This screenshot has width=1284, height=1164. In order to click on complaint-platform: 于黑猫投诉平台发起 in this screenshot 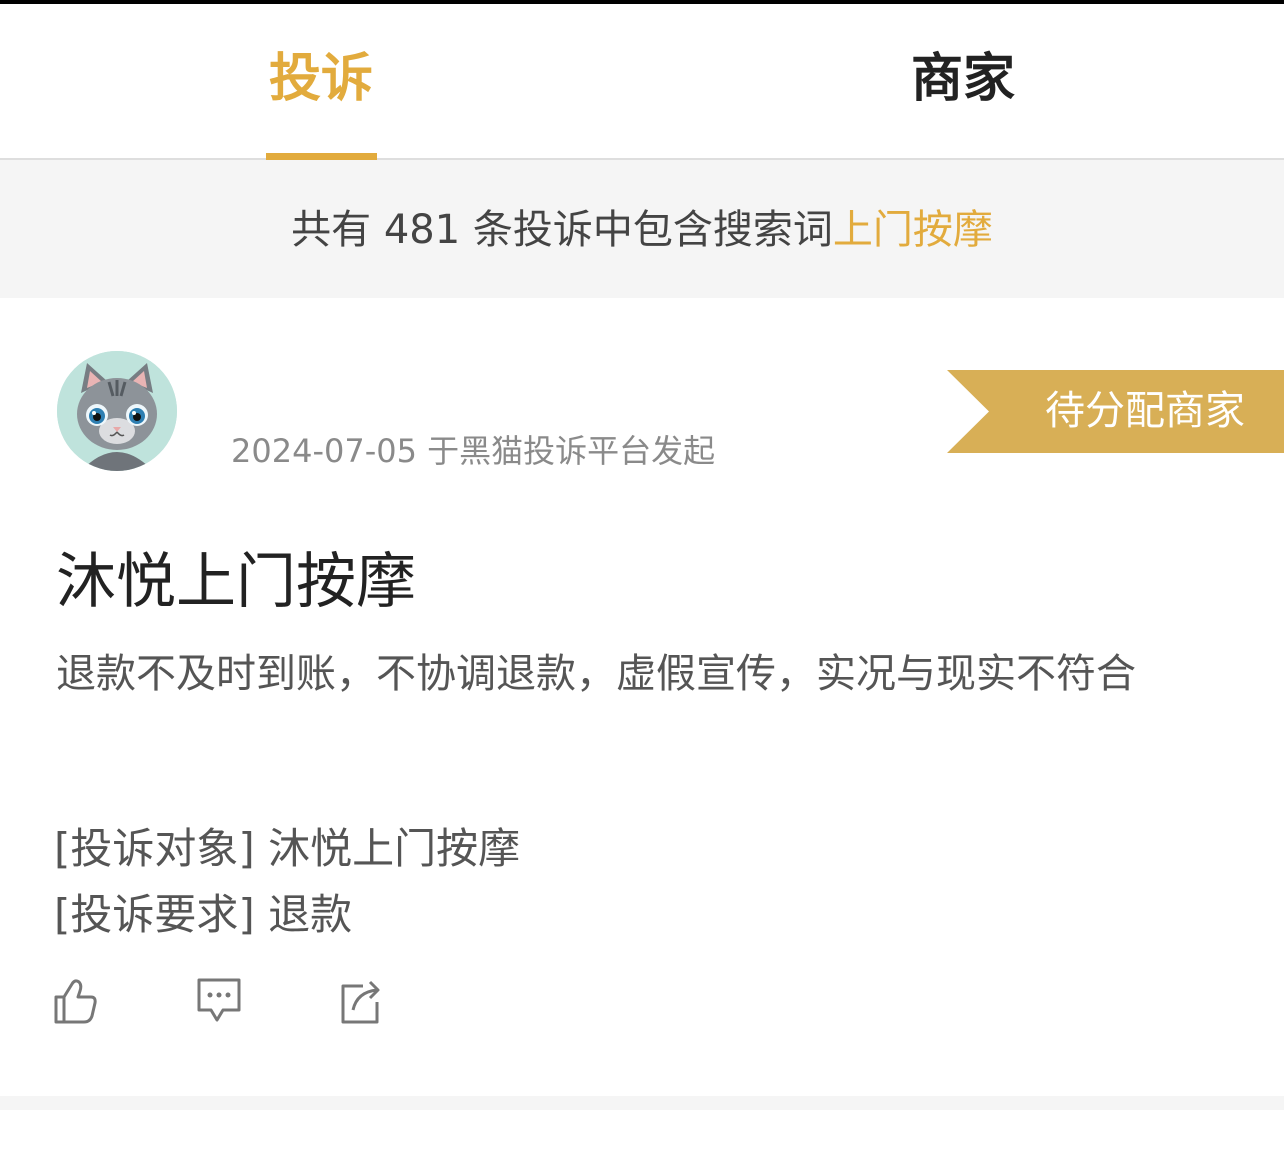, I will do `click(571, 451)`.